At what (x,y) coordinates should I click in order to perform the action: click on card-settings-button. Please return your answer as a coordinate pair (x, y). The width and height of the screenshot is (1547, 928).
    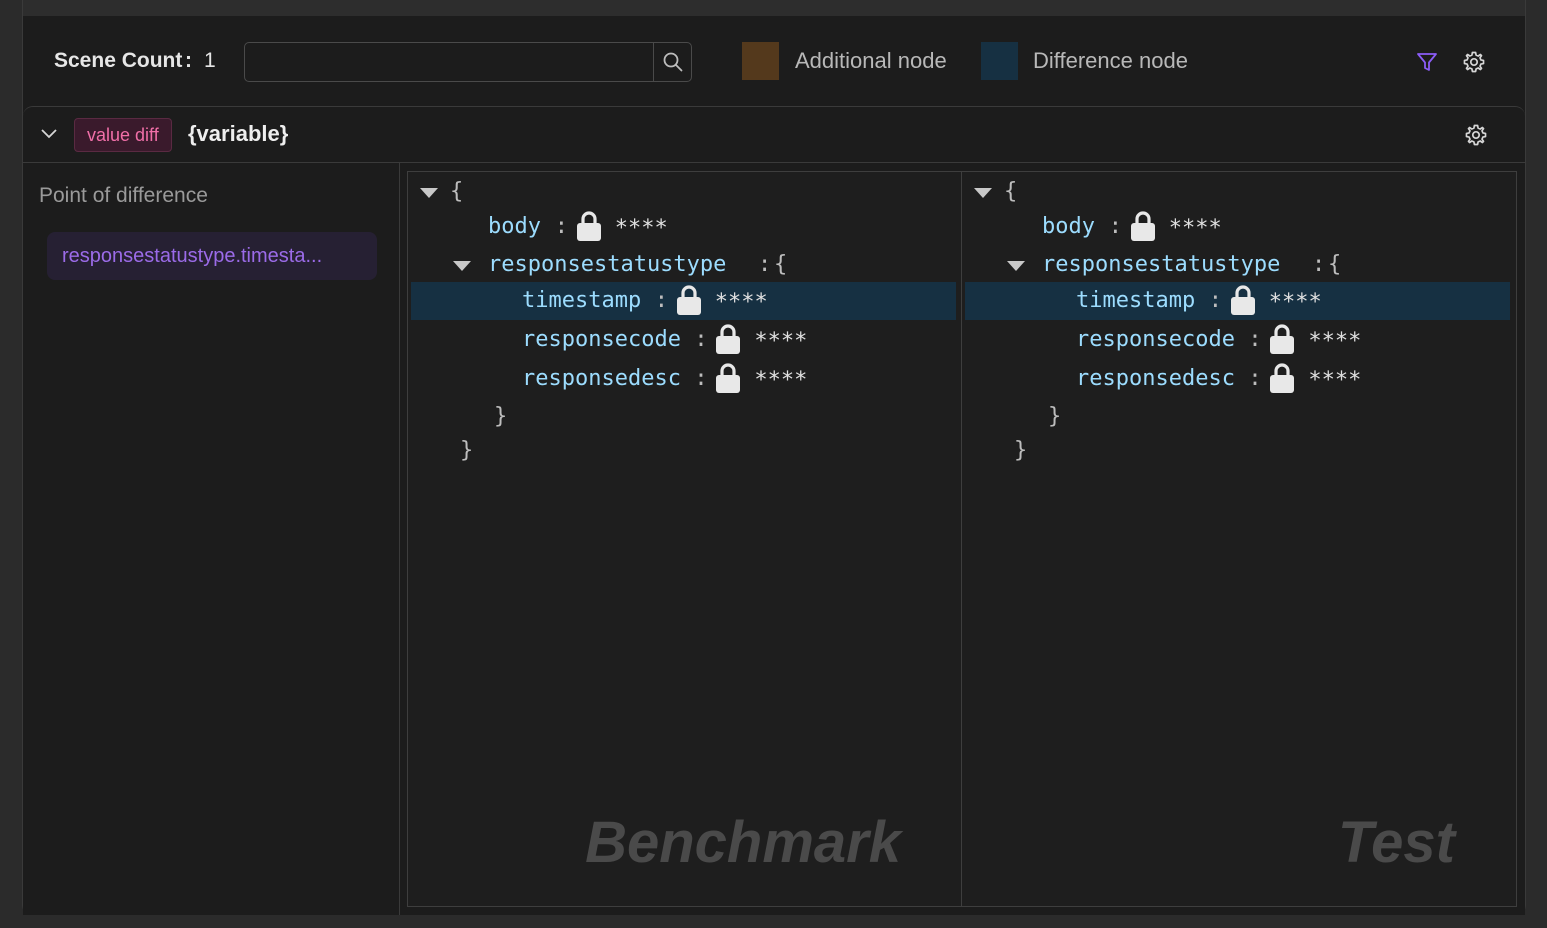
    Looking at the image, I should click on (1476, 135).